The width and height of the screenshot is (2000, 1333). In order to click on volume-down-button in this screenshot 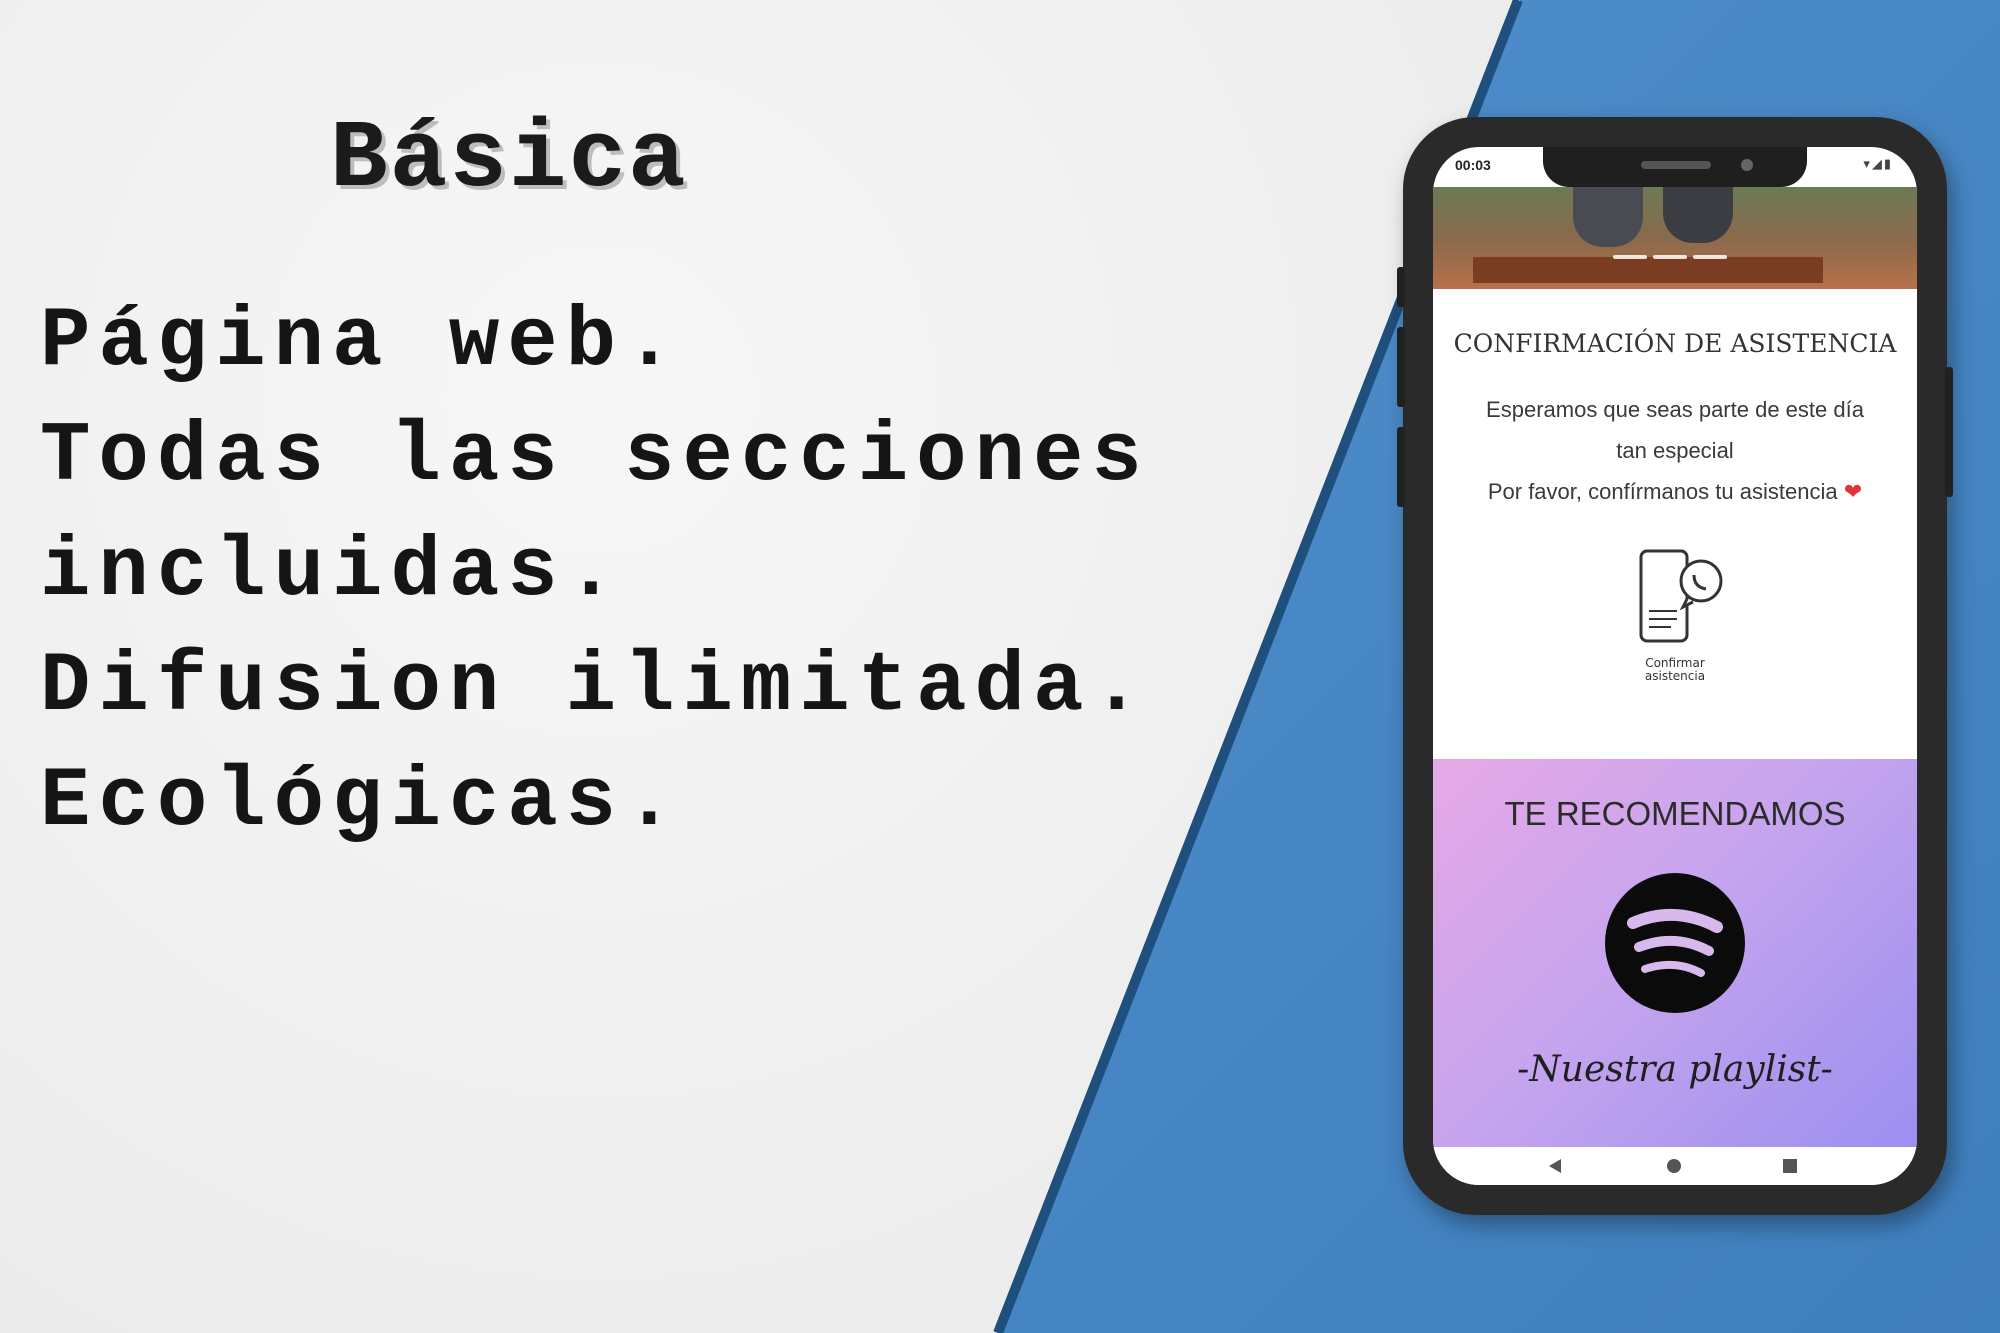, I will do `click(1401, 467)`.